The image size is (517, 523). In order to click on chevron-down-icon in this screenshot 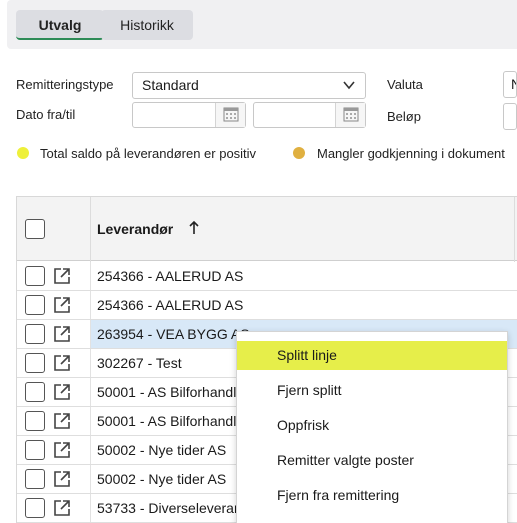, I will do `click(349, 85)`.